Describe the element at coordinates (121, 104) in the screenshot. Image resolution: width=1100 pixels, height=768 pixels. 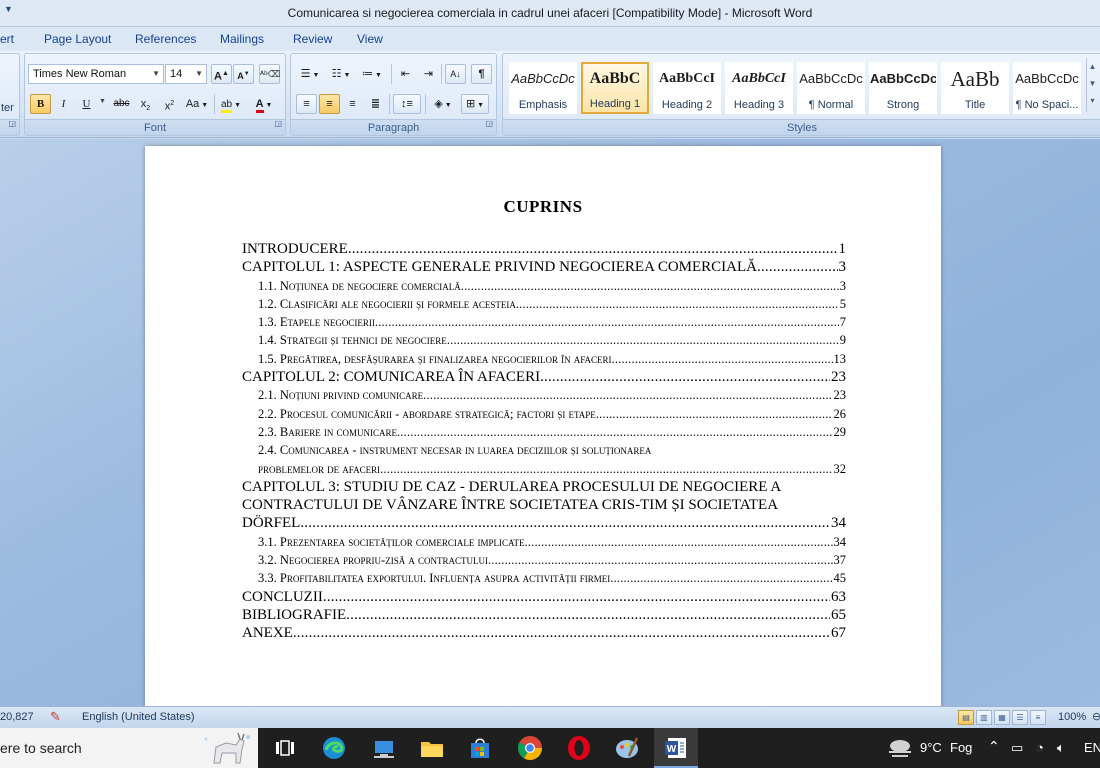
I see `strikethrough-button: abc` at that location.